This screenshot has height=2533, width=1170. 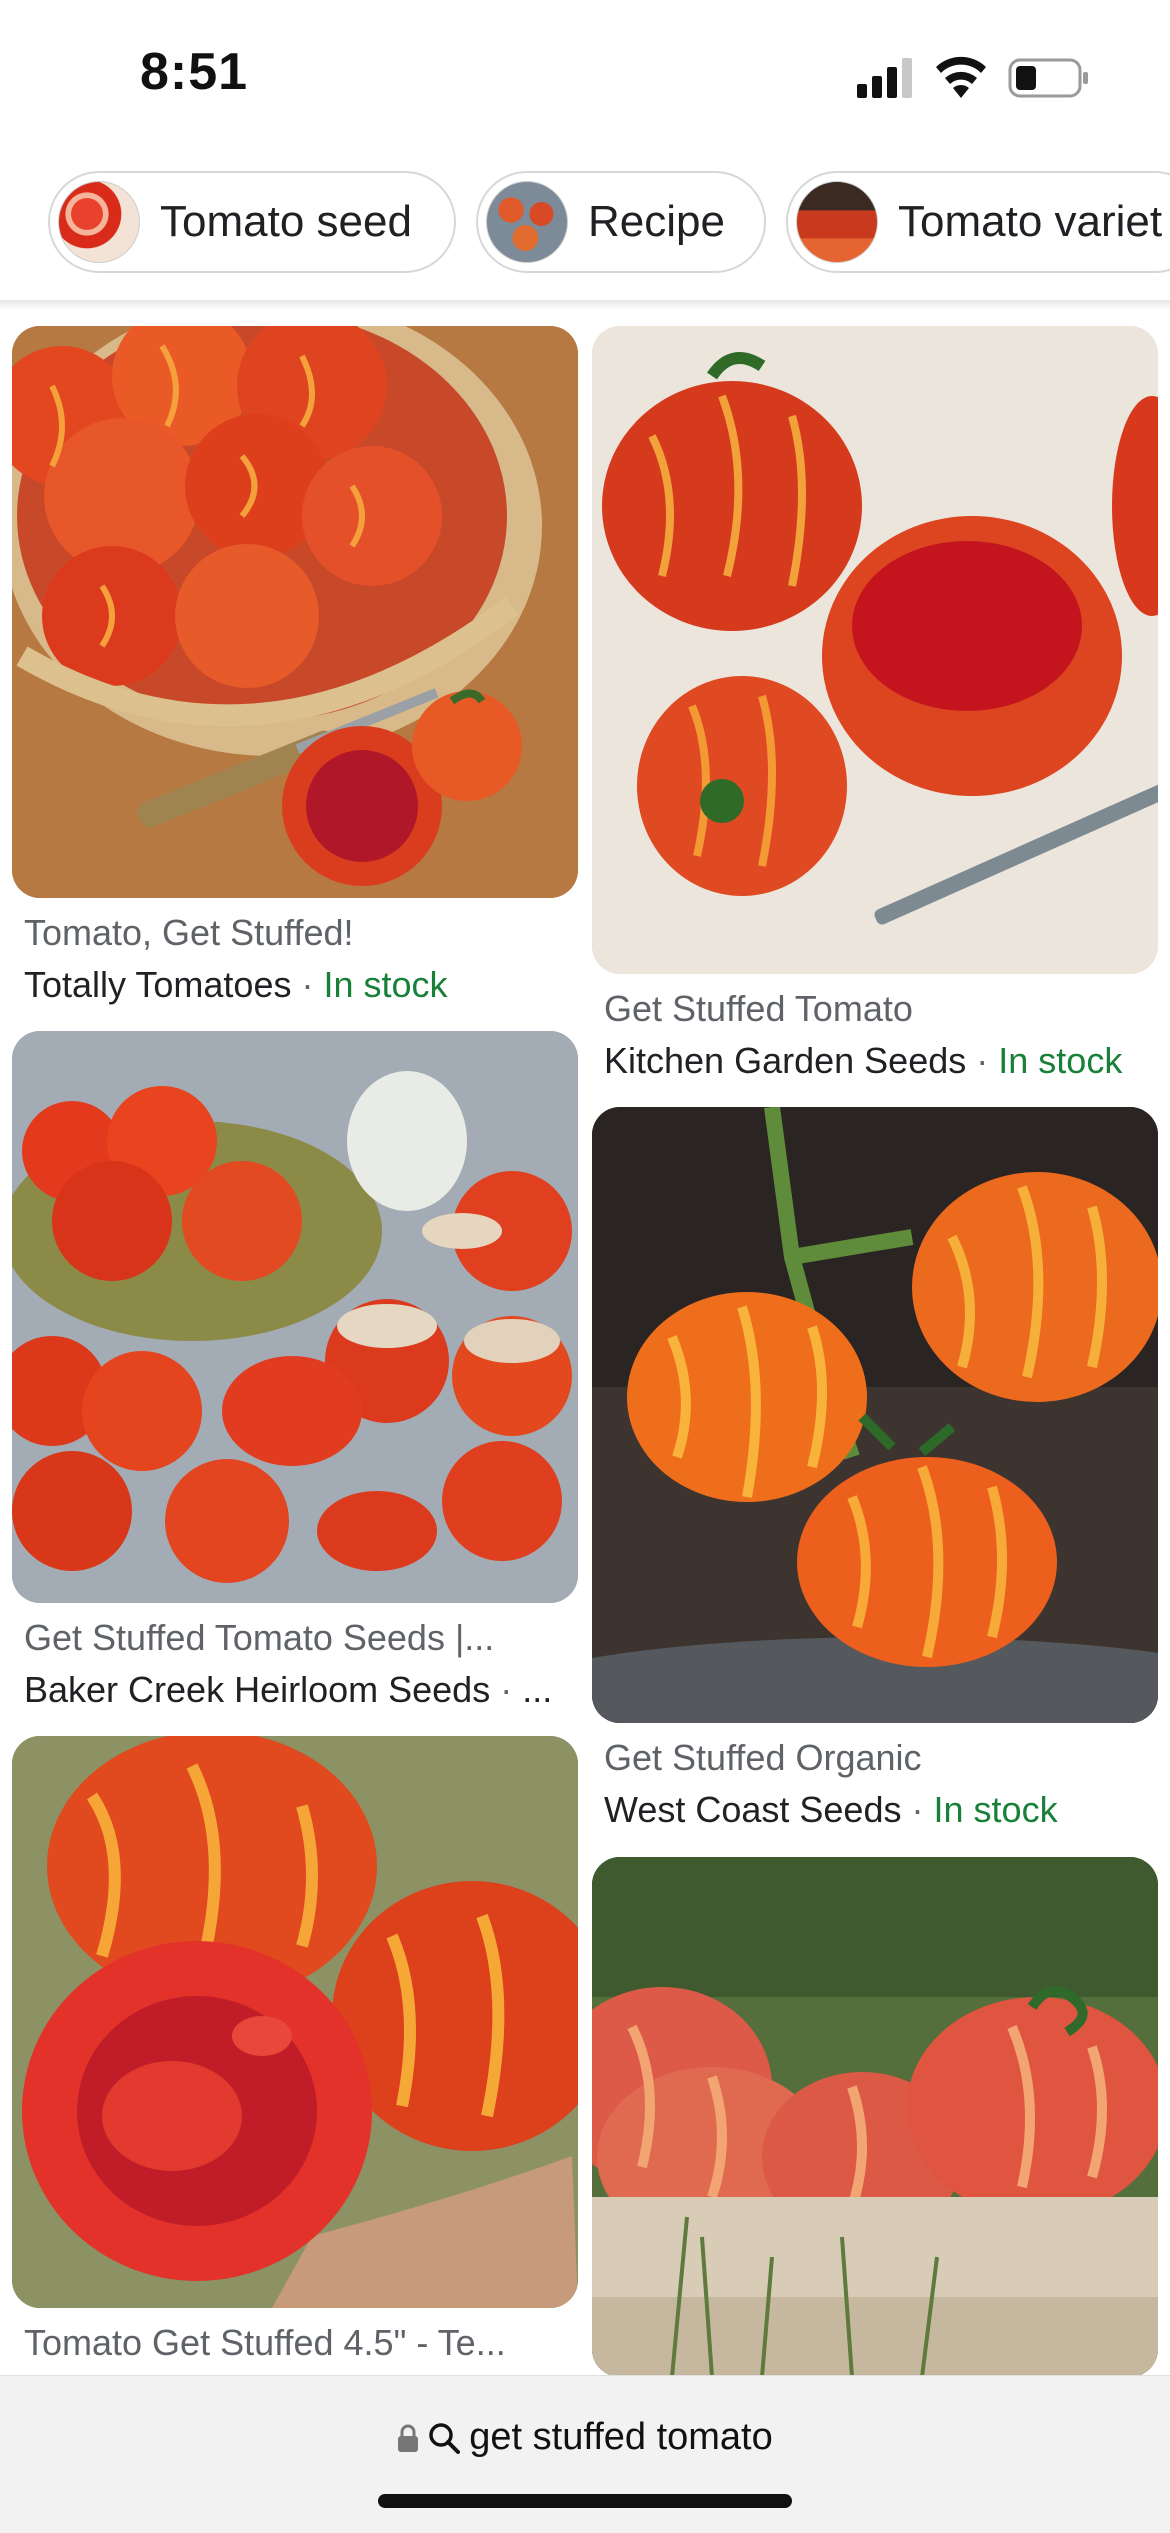 What do you see at coordinates (294, 933) in the screenshot?
I see `result-title: Tomato, Get Stuffed!` at bounding box center [294, 933].